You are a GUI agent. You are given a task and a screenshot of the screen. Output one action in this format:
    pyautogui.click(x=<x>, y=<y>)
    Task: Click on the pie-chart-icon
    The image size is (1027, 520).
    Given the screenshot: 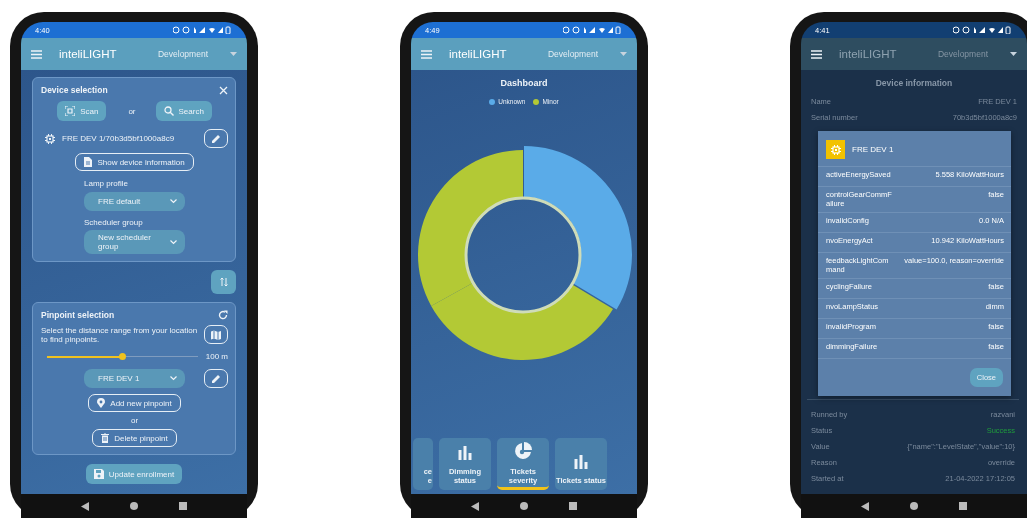 What is the action you would take?
    pyautogui.click(x=523, y=451)
    